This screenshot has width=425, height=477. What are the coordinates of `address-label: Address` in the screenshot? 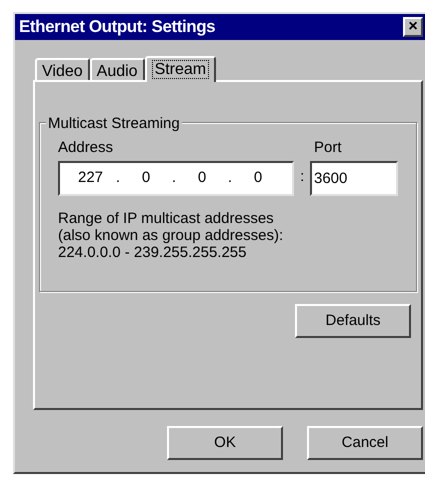 It's located at (86, 147).